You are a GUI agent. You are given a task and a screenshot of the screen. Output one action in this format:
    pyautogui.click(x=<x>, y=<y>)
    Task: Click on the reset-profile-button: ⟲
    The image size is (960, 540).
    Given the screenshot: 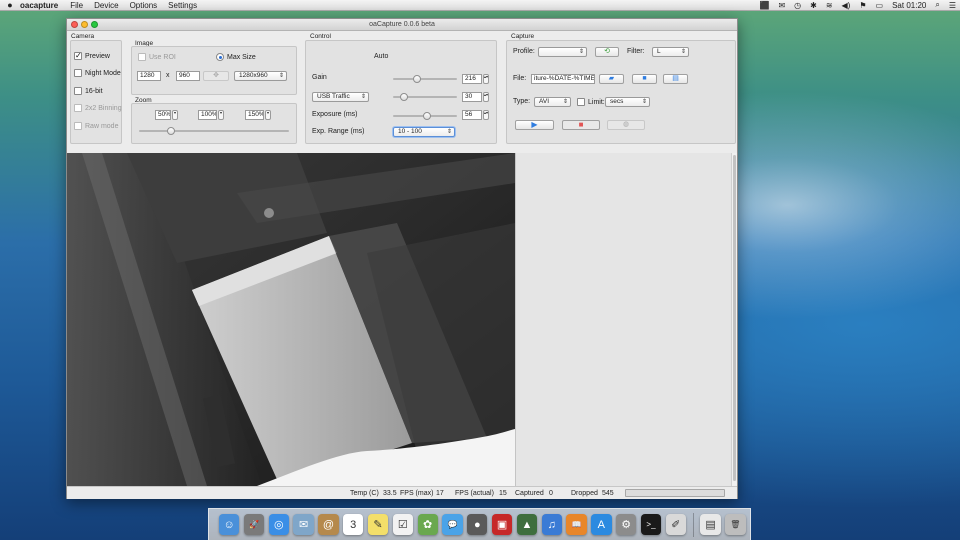 What is the action you would take?
    pyautogui.click(x=607, y=52)
    